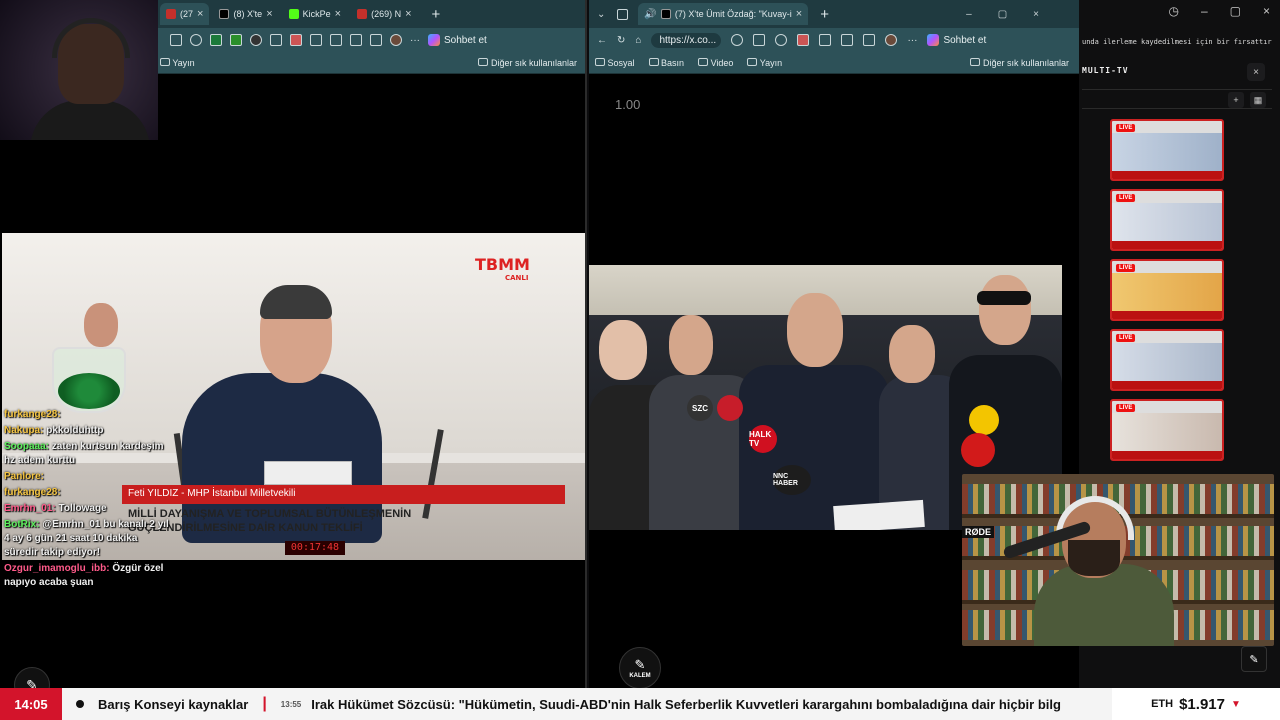 This screenshot has width=1280, height=720. What do you see at coordinates (80, 704) in the screenshot?
I see `ticker-dot` at bounding box center [80, 704].